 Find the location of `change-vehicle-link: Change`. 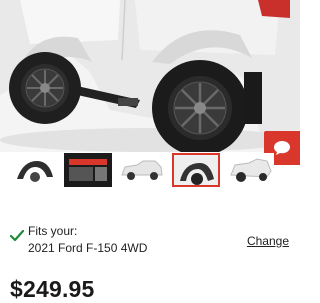

change-vehicle-link: Change is located at coordinates (268, 241).